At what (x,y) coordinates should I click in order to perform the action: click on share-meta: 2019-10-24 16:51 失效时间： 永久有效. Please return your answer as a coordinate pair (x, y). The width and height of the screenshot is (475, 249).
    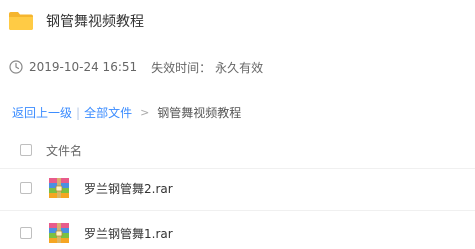
    Looking at the image, I should click on (136, 67).